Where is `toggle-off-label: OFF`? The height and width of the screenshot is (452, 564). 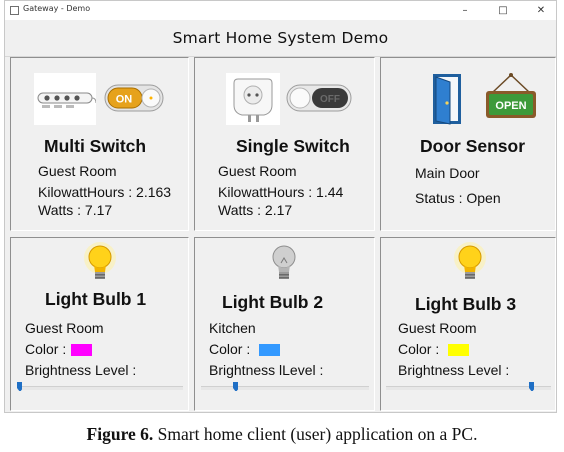 toggle-off-label: OFF is located at coordinates (330, 99).